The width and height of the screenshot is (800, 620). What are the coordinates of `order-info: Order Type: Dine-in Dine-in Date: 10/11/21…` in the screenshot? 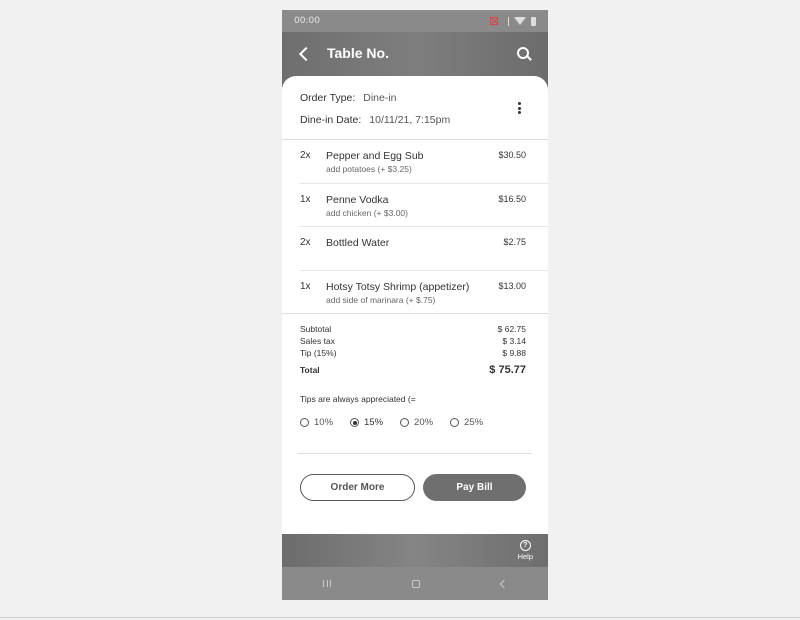 It's located at (415, 108).